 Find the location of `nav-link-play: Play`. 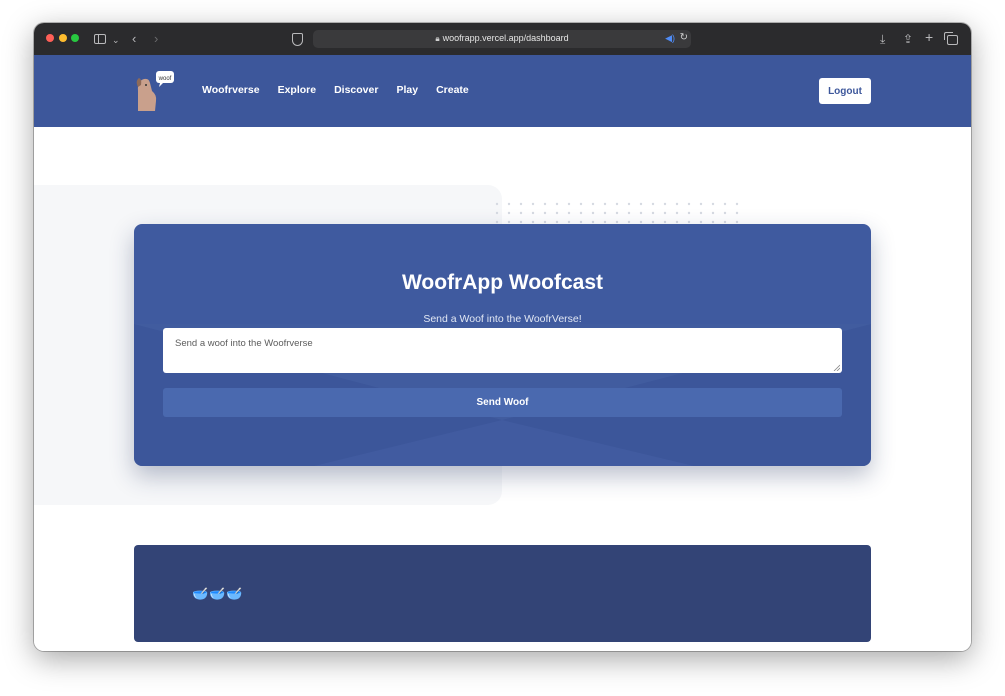

nav-link-play: Play is located at coordinates (407, 90).